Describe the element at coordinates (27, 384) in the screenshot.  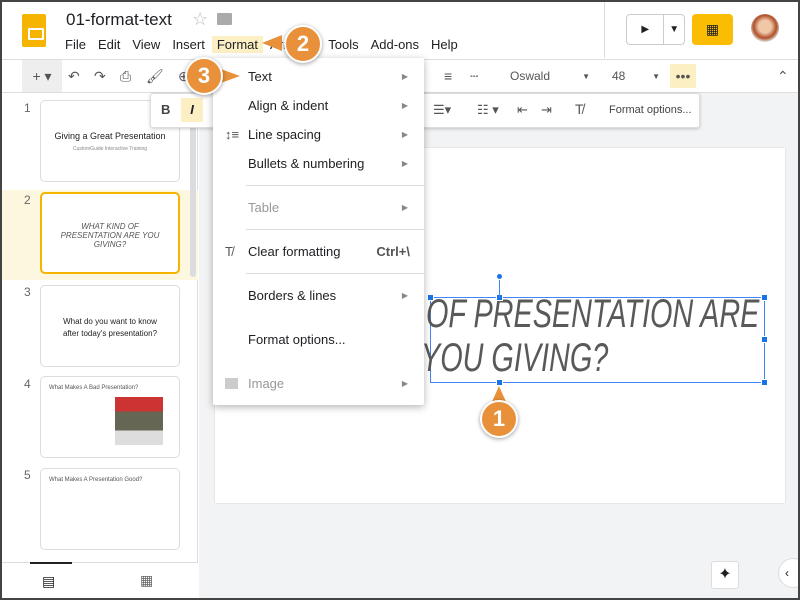
I see `slide-number: 4` at that location.